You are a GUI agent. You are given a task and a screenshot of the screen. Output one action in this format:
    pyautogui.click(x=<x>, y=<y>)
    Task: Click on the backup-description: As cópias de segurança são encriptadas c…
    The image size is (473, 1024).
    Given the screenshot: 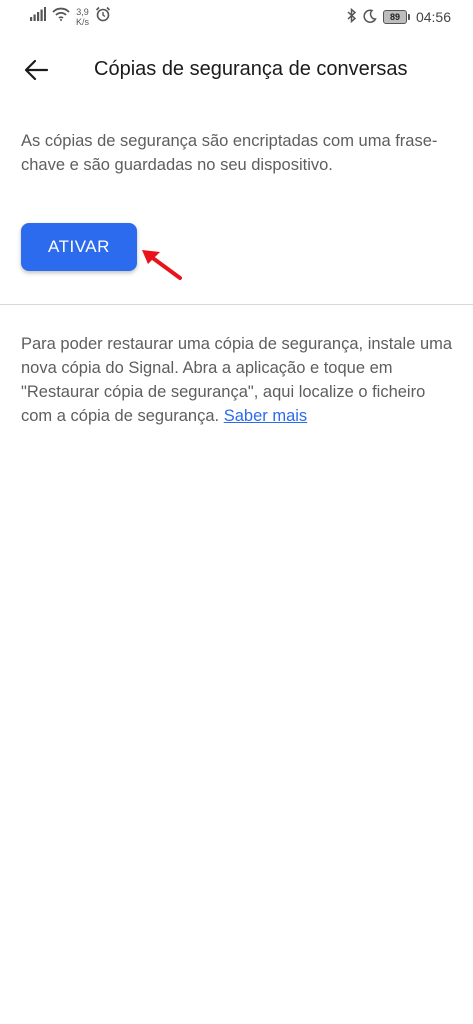 What is the action you would take?
    pyautogui.click(x=229, y=153)
    